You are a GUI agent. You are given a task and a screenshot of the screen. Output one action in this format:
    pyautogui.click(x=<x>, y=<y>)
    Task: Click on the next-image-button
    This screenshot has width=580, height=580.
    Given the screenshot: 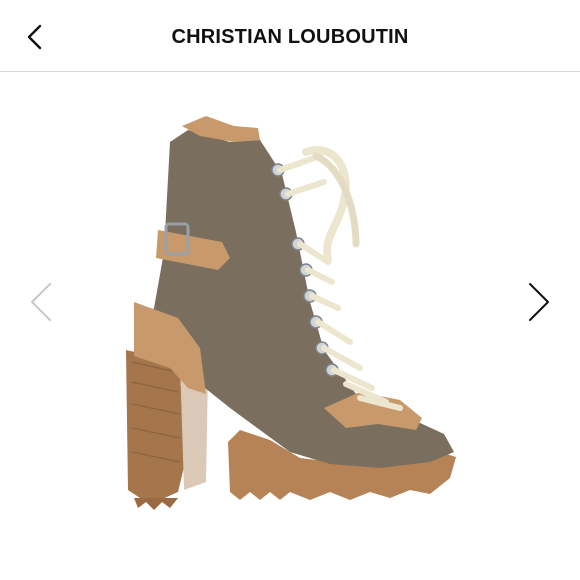 What is the action you would take?
    pyautogui.click(x=539, y=302)
    